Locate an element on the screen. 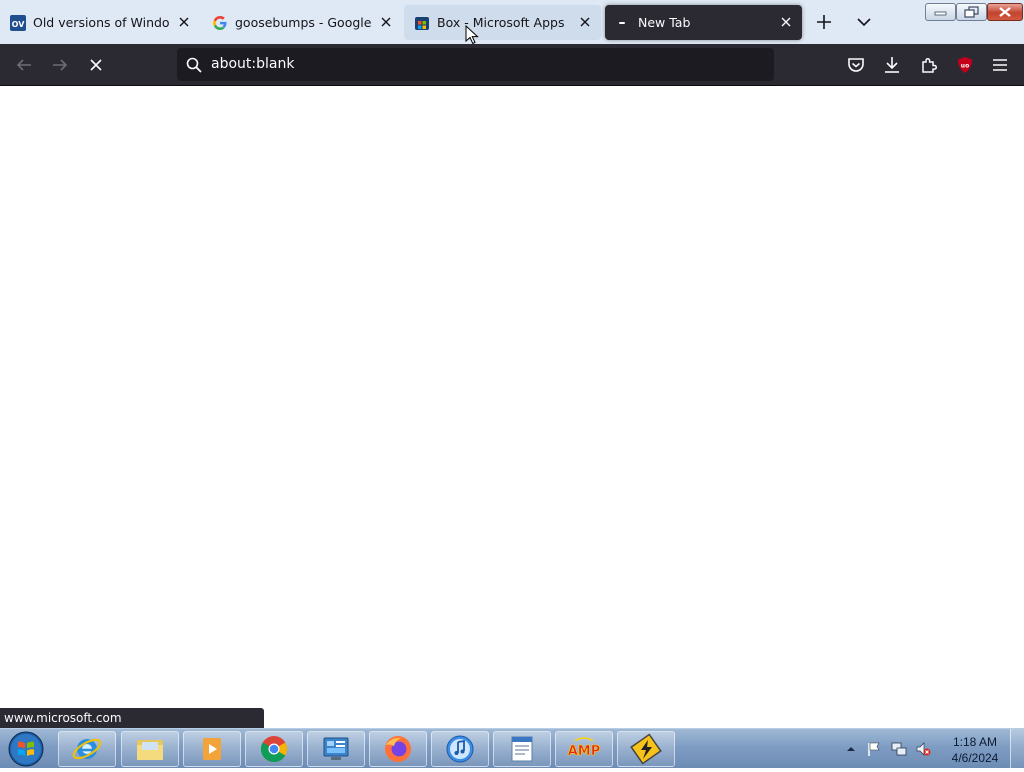  back-arrow-icon is located at coordinates (24, 65).